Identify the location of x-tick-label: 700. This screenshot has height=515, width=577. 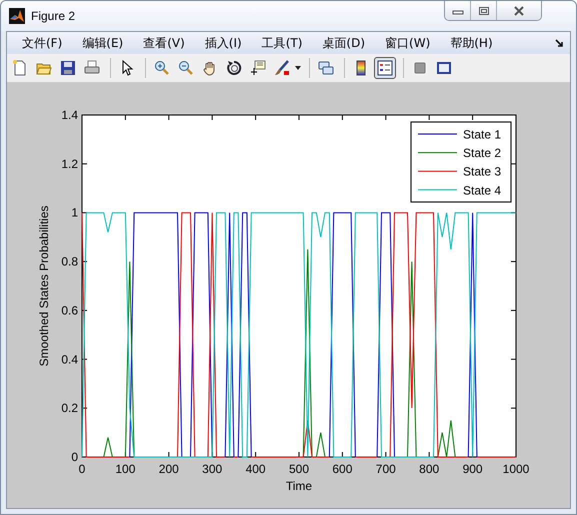
(386, 469).